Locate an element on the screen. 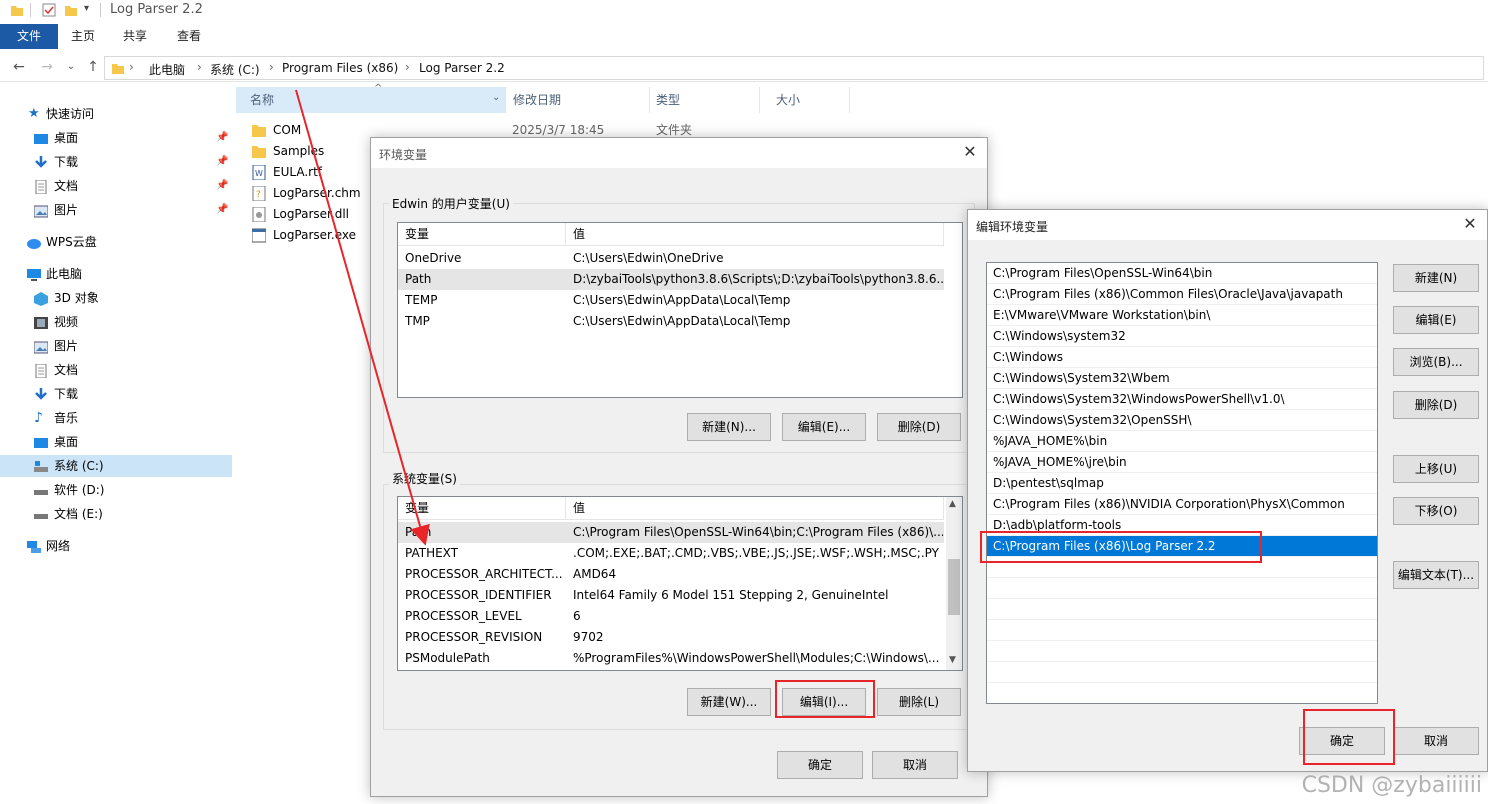 This screenshot has width=1488, height=804. column-date: 修改日期 is located at coordinates (574, 100).